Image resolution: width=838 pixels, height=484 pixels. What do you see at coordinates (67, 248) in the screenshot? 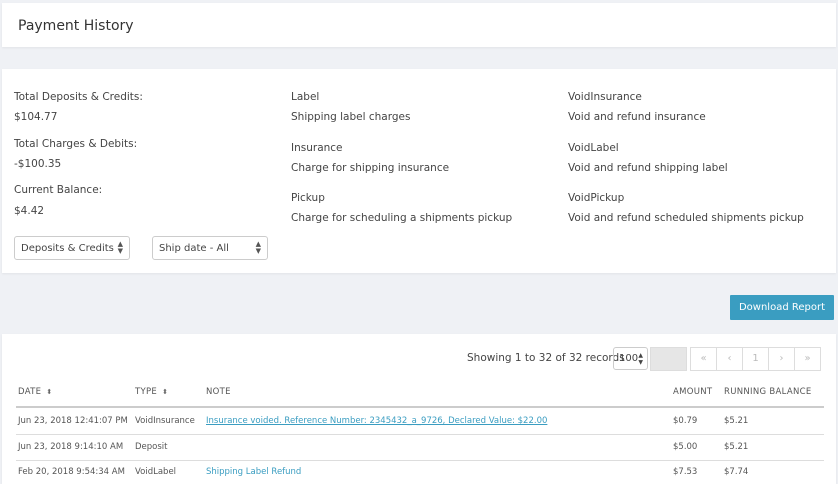
I see `type-filter-value: Deposits & Credits` at bounding box center [67, 248].